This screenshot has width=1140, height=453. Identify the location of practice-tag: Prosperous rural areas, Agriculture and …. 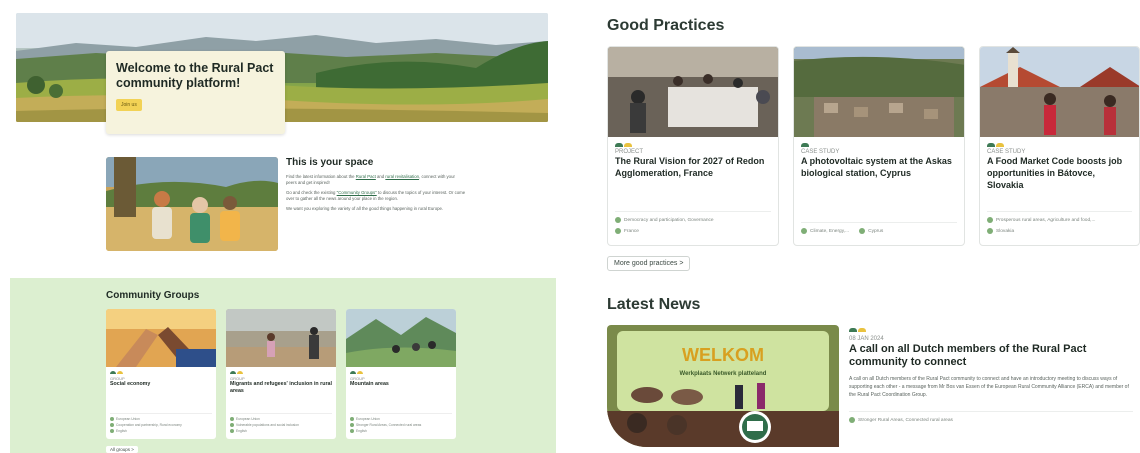
(1059, 220).